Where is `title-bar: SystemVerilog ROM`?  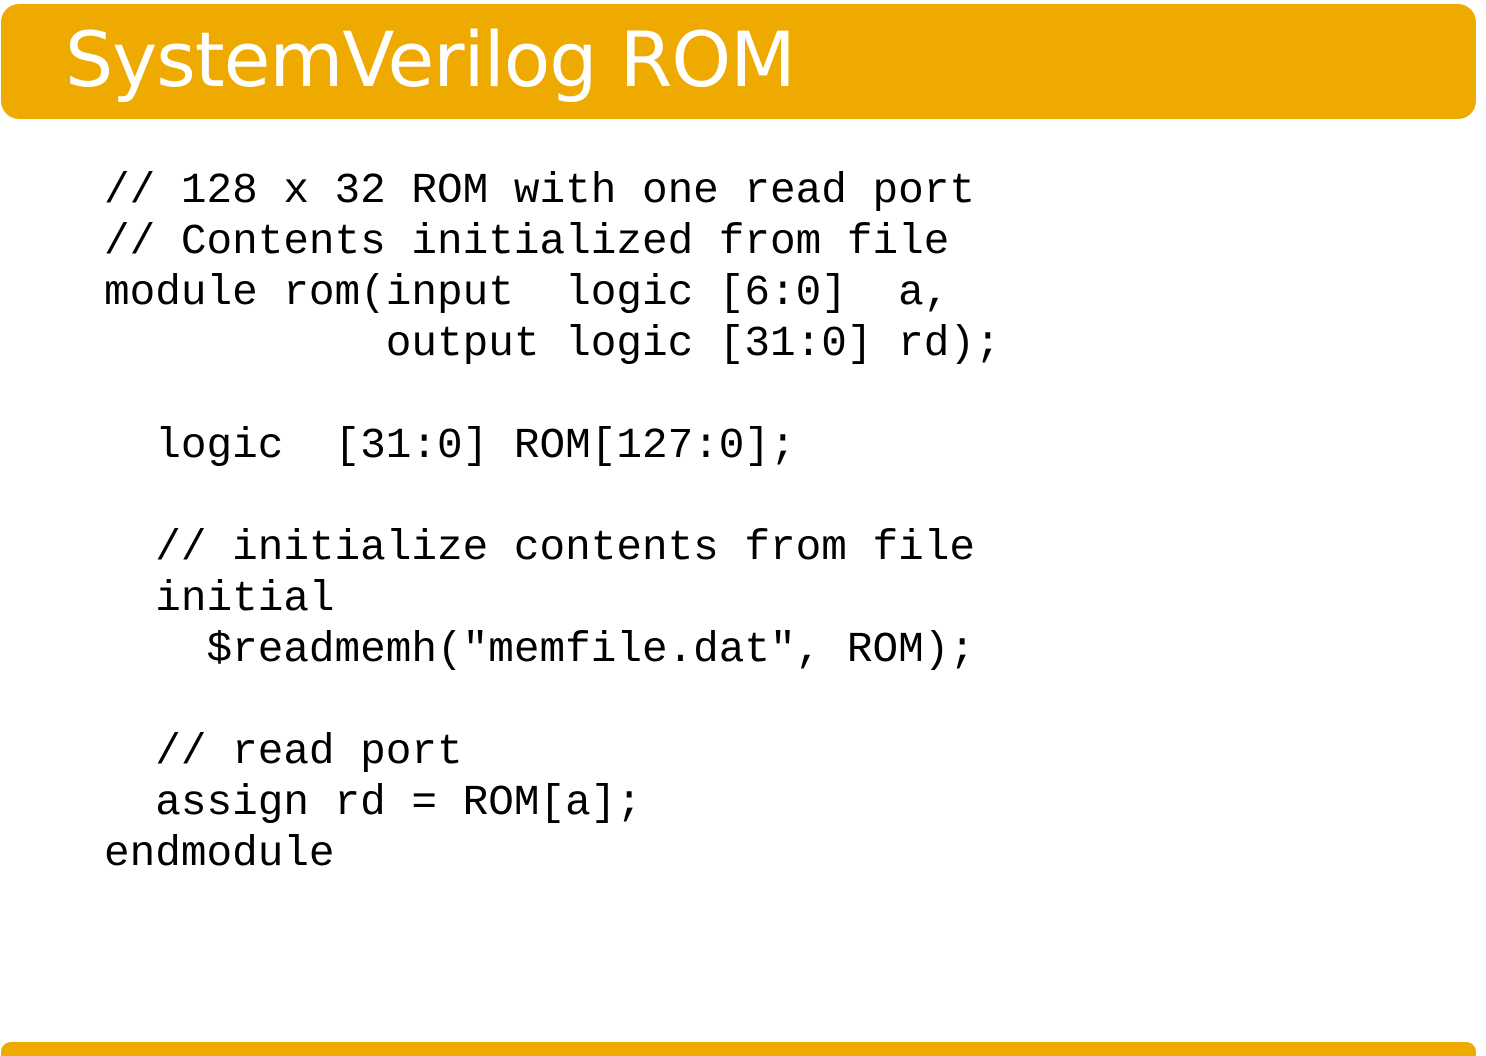
title-bar: SystemVerilog ROM is located at coordinates (738, 61).